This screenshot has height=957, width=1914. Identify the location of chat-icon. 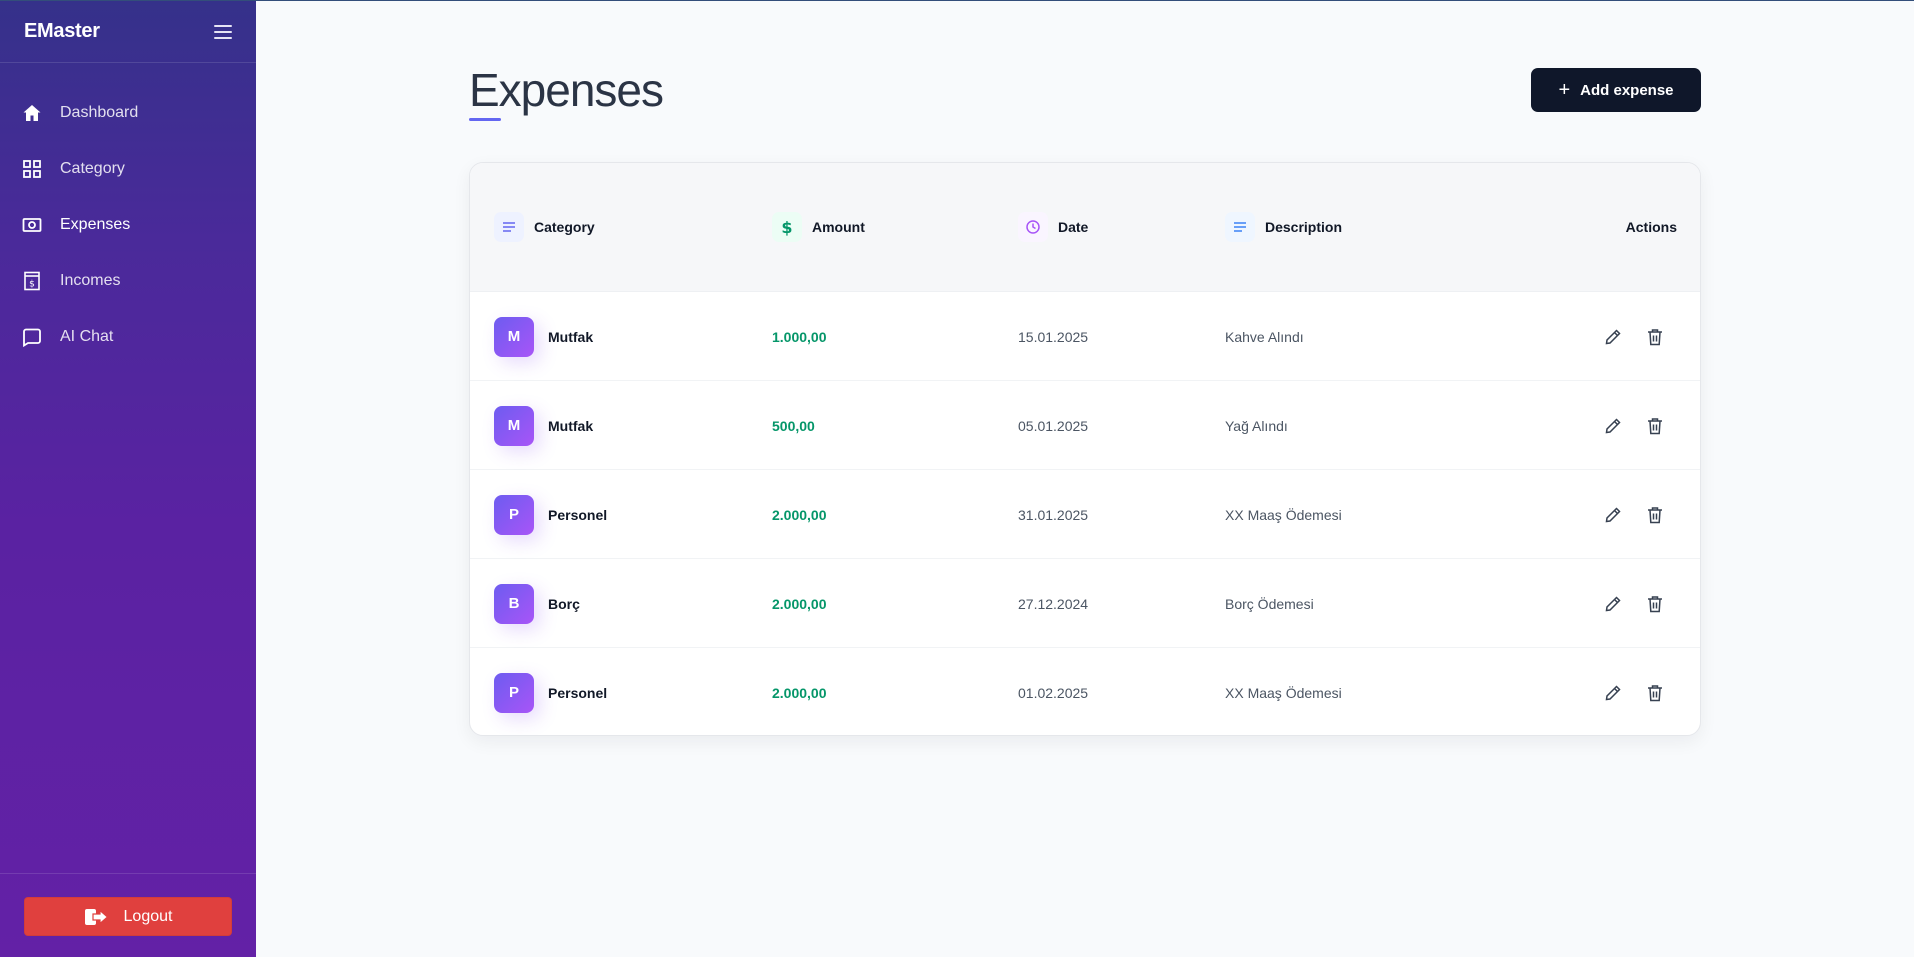
(32, 337).